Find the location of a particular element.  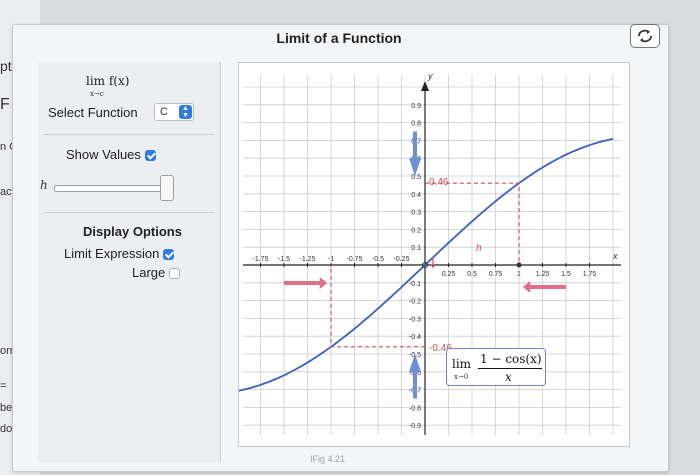

limit-subscript: x→c is located at coordinates (97, 94).